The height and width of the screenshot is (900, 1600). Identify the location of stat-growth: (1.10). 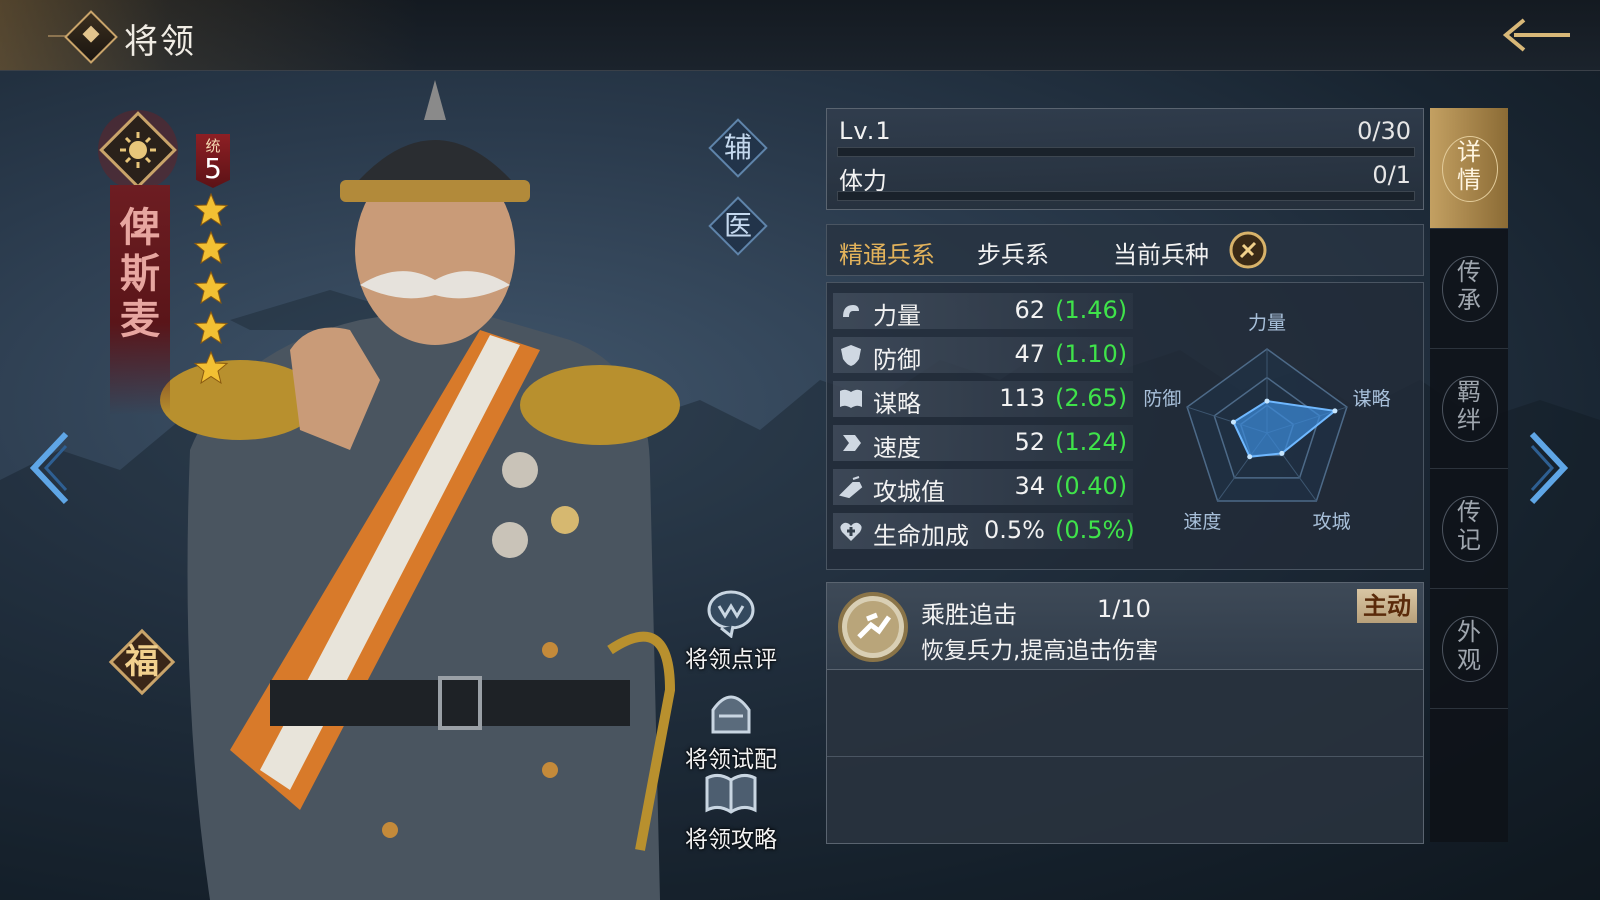
(1091, 354).